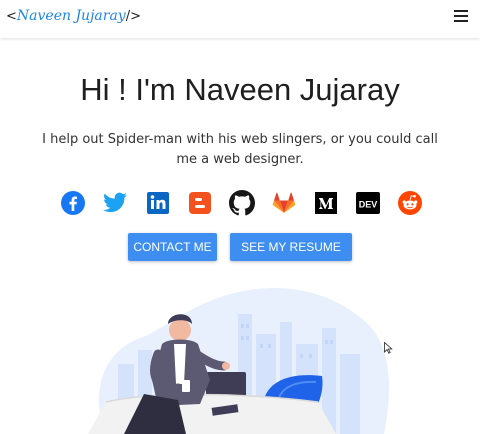  I want to click on medium-icon, so click(326, 203).